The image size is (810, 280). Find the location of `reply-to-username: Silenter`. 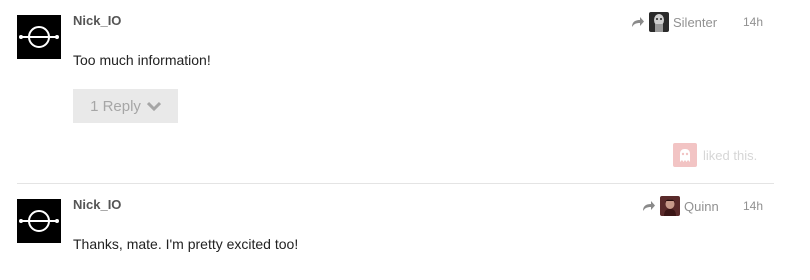

reply-to-username: Silenter is located at coordinates (695, 22).